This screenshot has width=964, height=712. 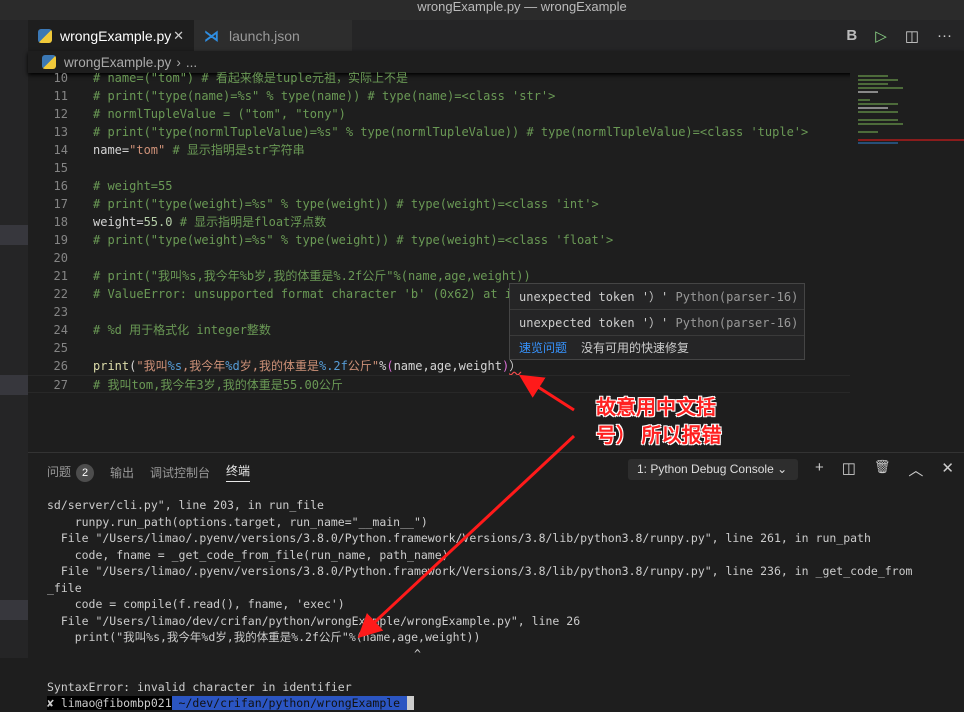 I want to click on line-number: 22, so click(x=60, y=294).